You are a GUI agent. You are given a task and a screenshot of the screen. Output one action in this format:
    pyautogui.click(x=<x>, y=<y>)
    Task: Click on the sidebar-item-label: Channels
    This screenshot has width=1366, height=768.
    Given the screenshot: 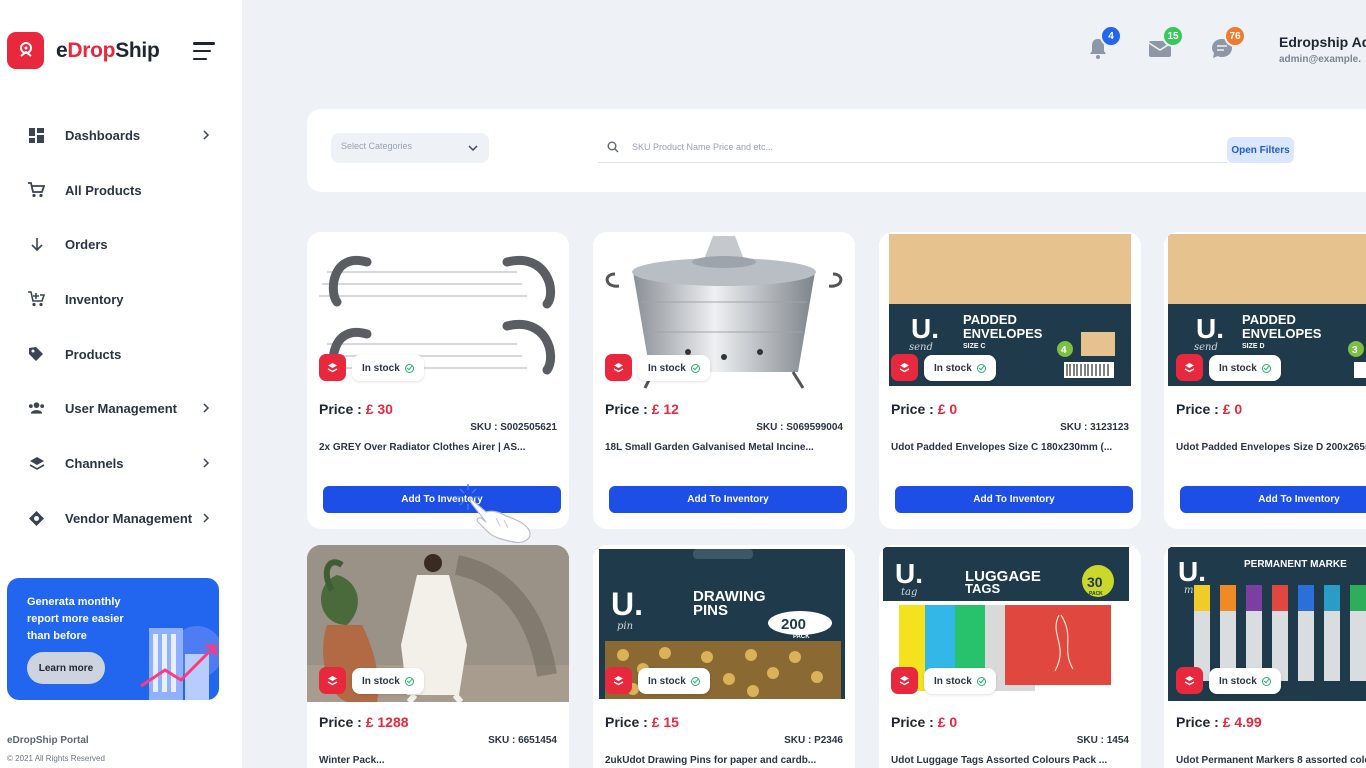 What is the action you would take?
    pyautogui.click(x=94, y=463)
    